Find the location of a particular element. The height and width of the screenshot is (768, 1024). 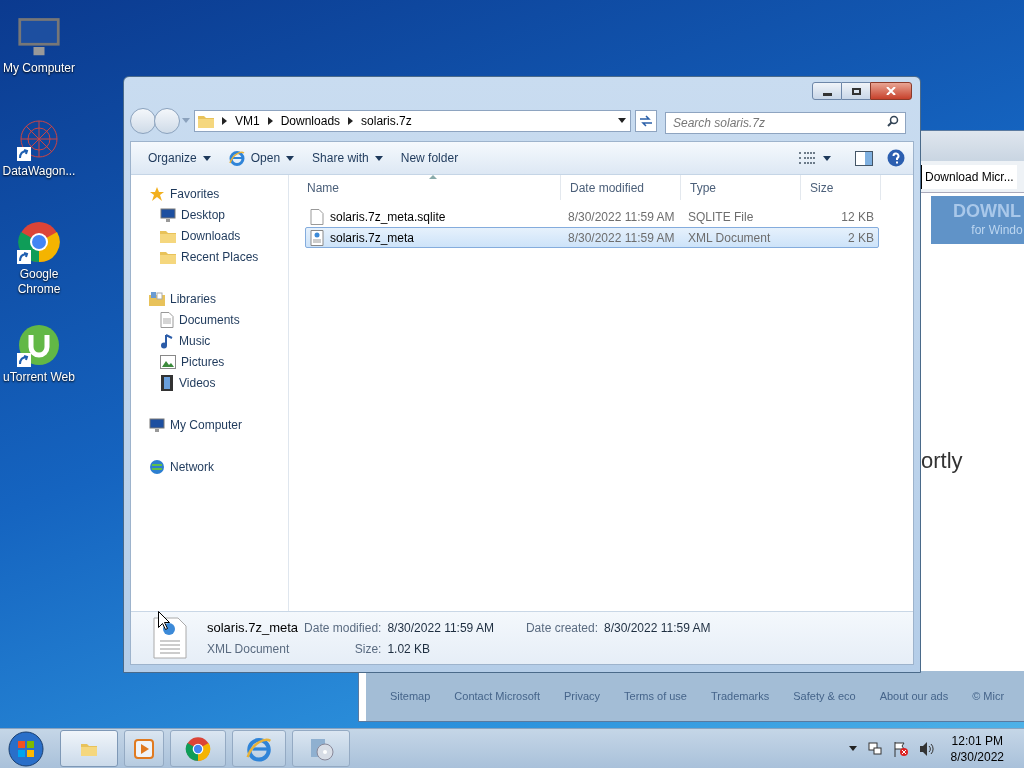

file-name: solaris.7z_meta.sqlite is located at coordinates (388, 217).